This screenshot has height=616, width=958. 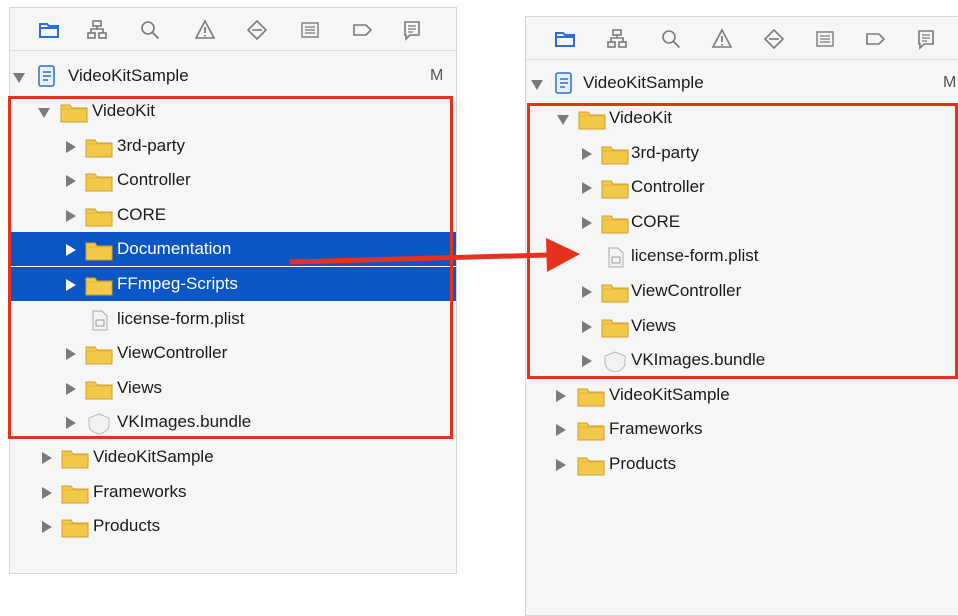 I want to click on move-arrow, so click(x=434, y=255).